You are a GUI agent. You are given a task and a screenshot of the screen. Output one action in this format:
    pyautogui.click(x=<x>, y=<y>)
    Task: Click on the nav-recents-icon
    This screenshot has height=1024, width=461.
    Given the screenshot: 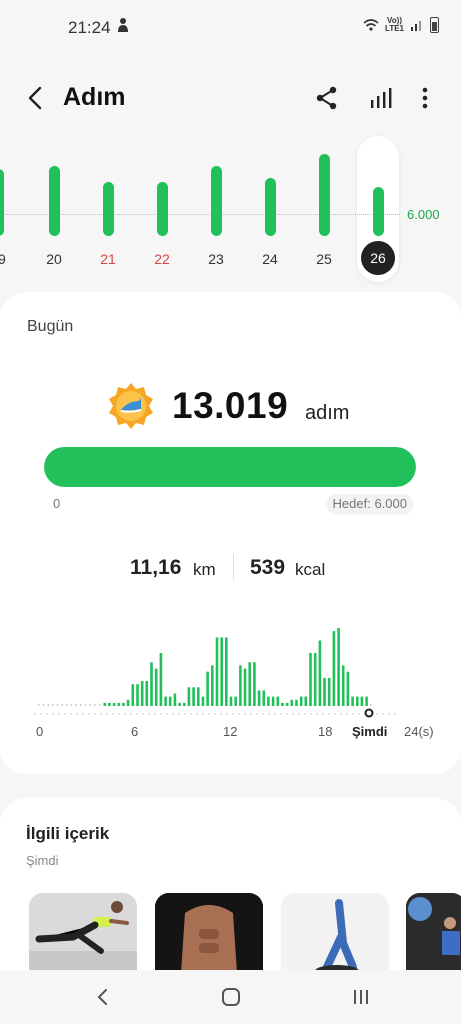 What is the action you would take?
    pyautogui.click(x=361, y=997)
    